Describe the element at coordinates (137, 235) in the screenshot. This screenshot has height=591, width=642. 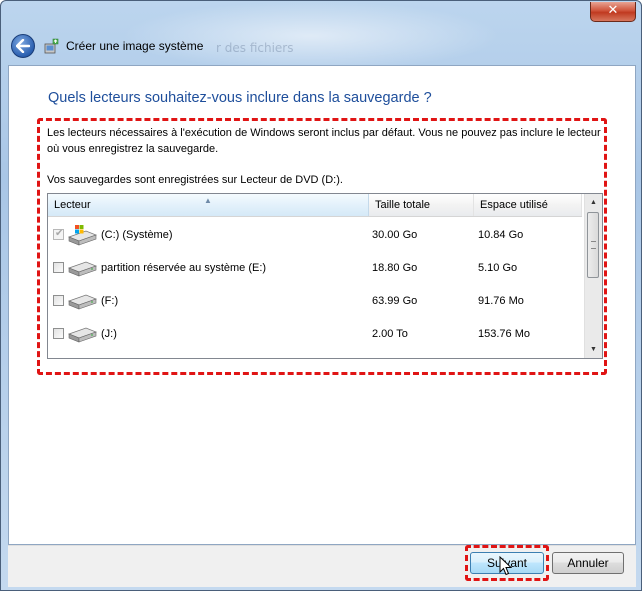
I see `drive-name: (C:) (Système)` at that location.